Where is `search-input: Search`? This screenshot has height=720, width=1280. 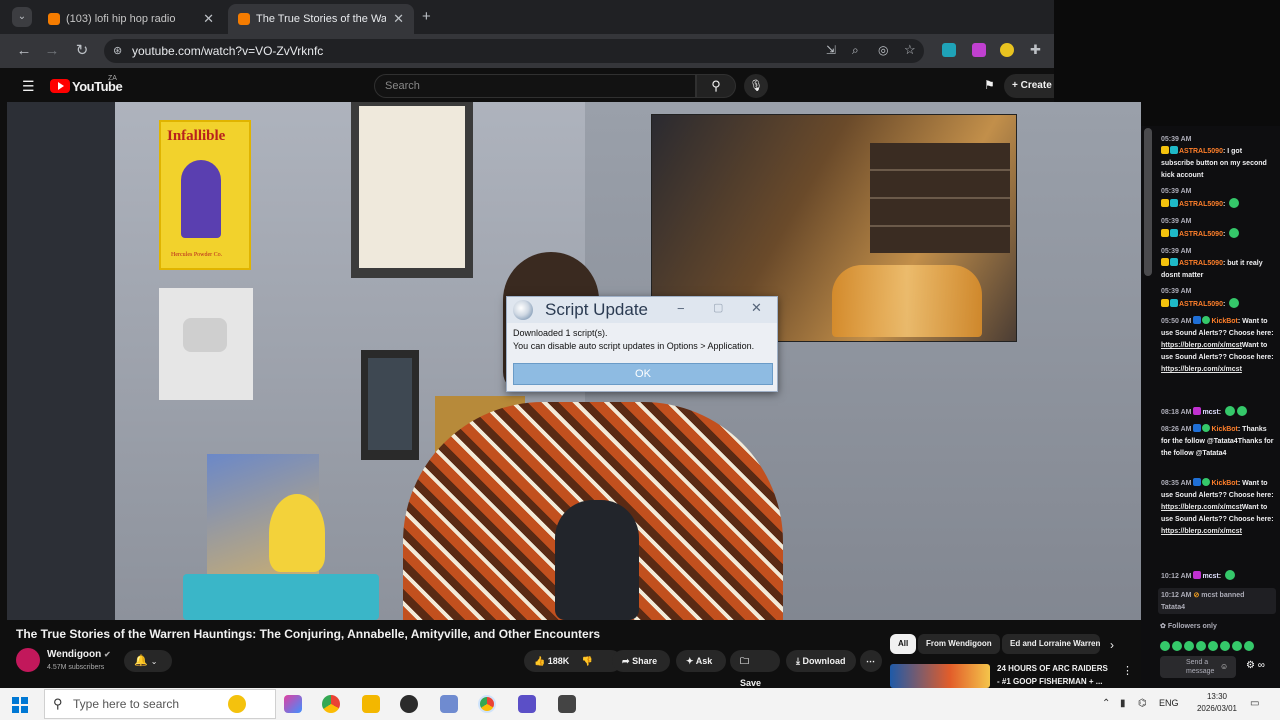 search-input: Search is located at coordinates (535, 86).